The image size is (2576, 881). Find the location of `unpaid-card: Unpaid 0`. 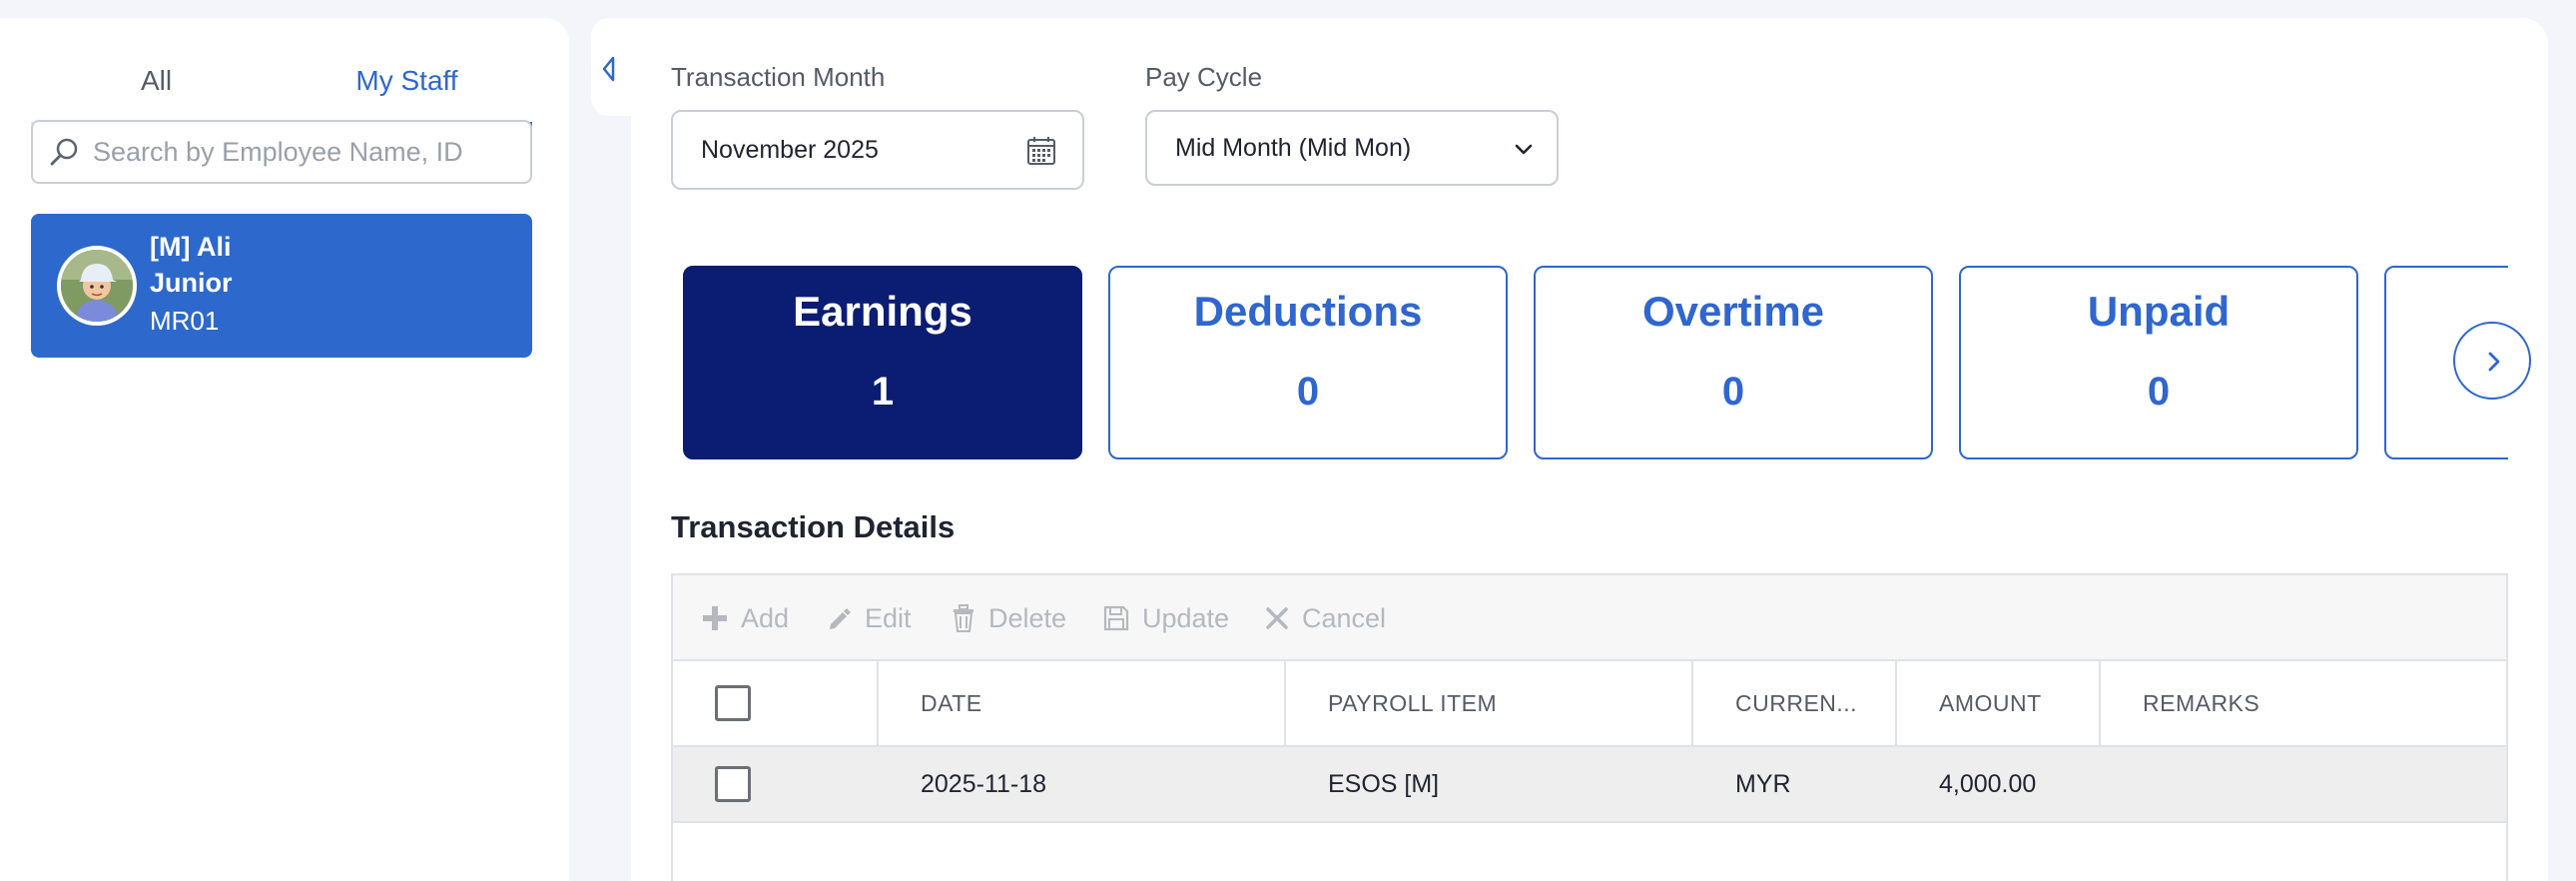

unpaid-card: Unpaid 0 is located at coordinates (2158, 362).